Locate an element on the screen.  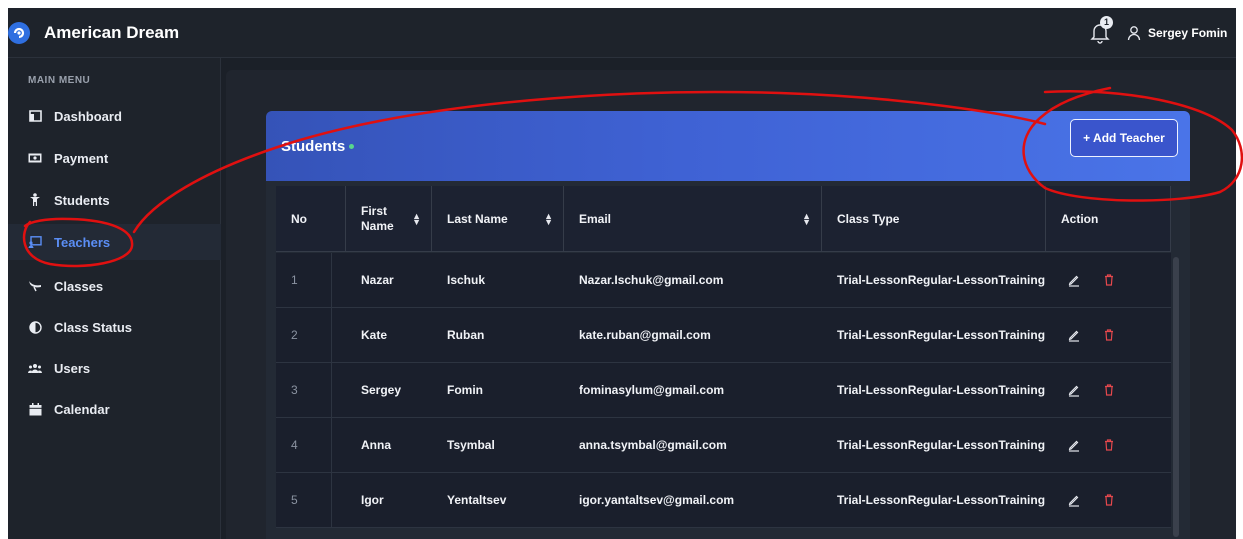
cell-no: 1 is located at coordinates (294, 280).